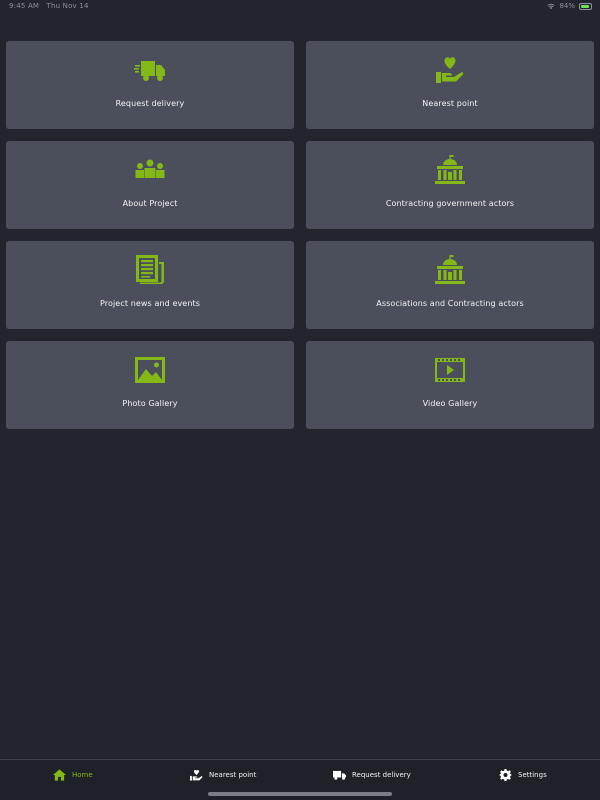  Describe the element at coordinates (381, 775) in the screenshot. I see `tab-label: Request delivery` at that location.